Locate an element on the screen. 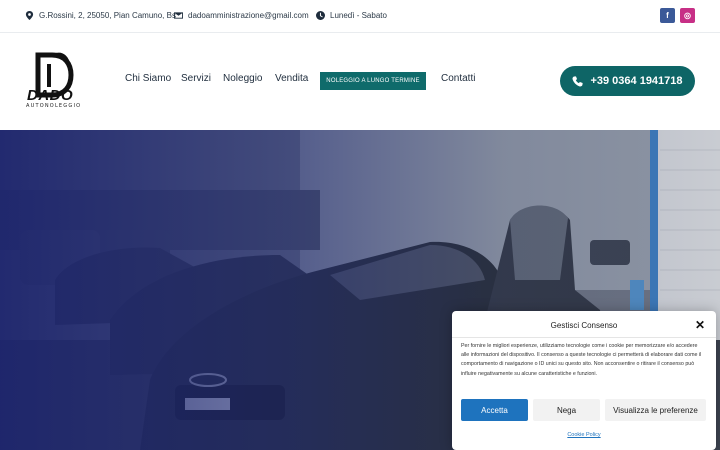 This screenshot has width=720, height=450. cookie-policy-link: Cookie Policy is located at coordinates (584, 435).